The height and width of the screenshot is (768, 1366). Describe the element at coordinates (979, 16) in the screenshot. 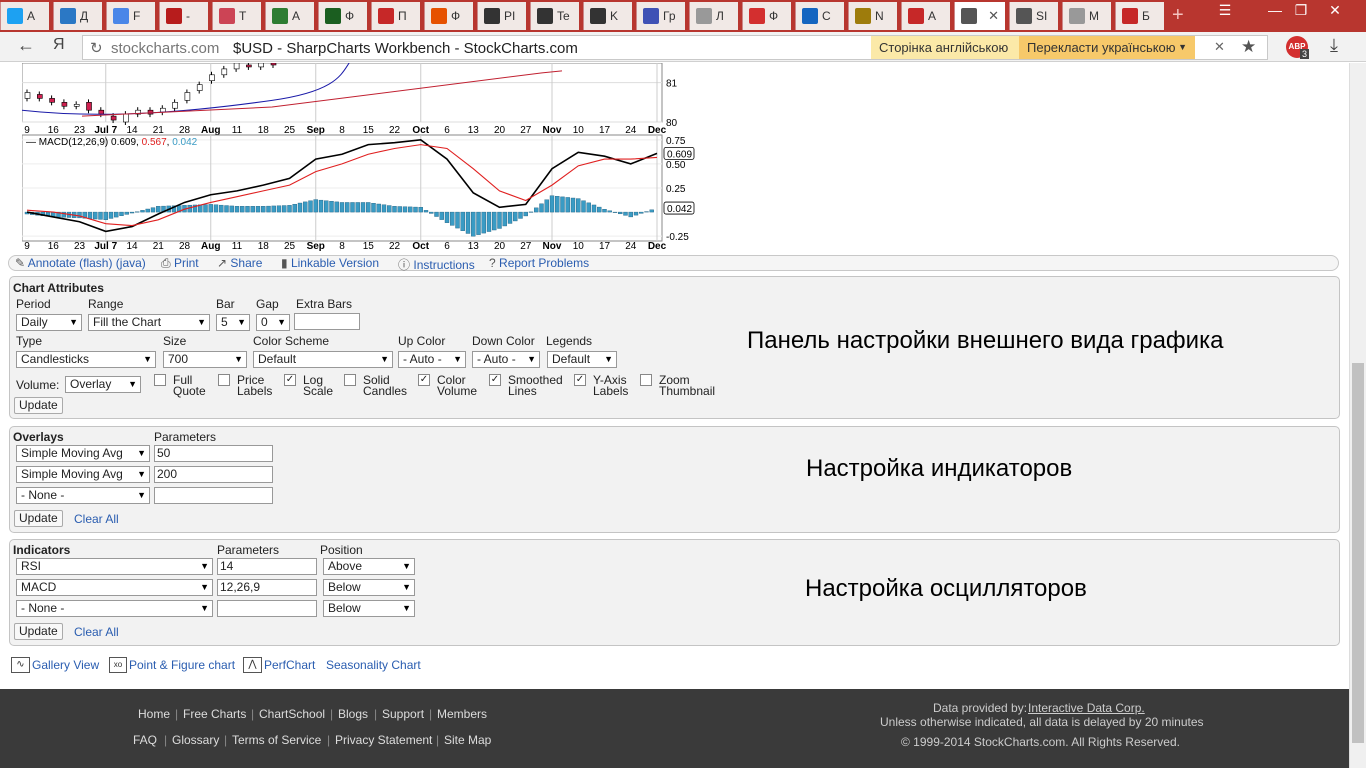

I see `tab: ✕` at that location.